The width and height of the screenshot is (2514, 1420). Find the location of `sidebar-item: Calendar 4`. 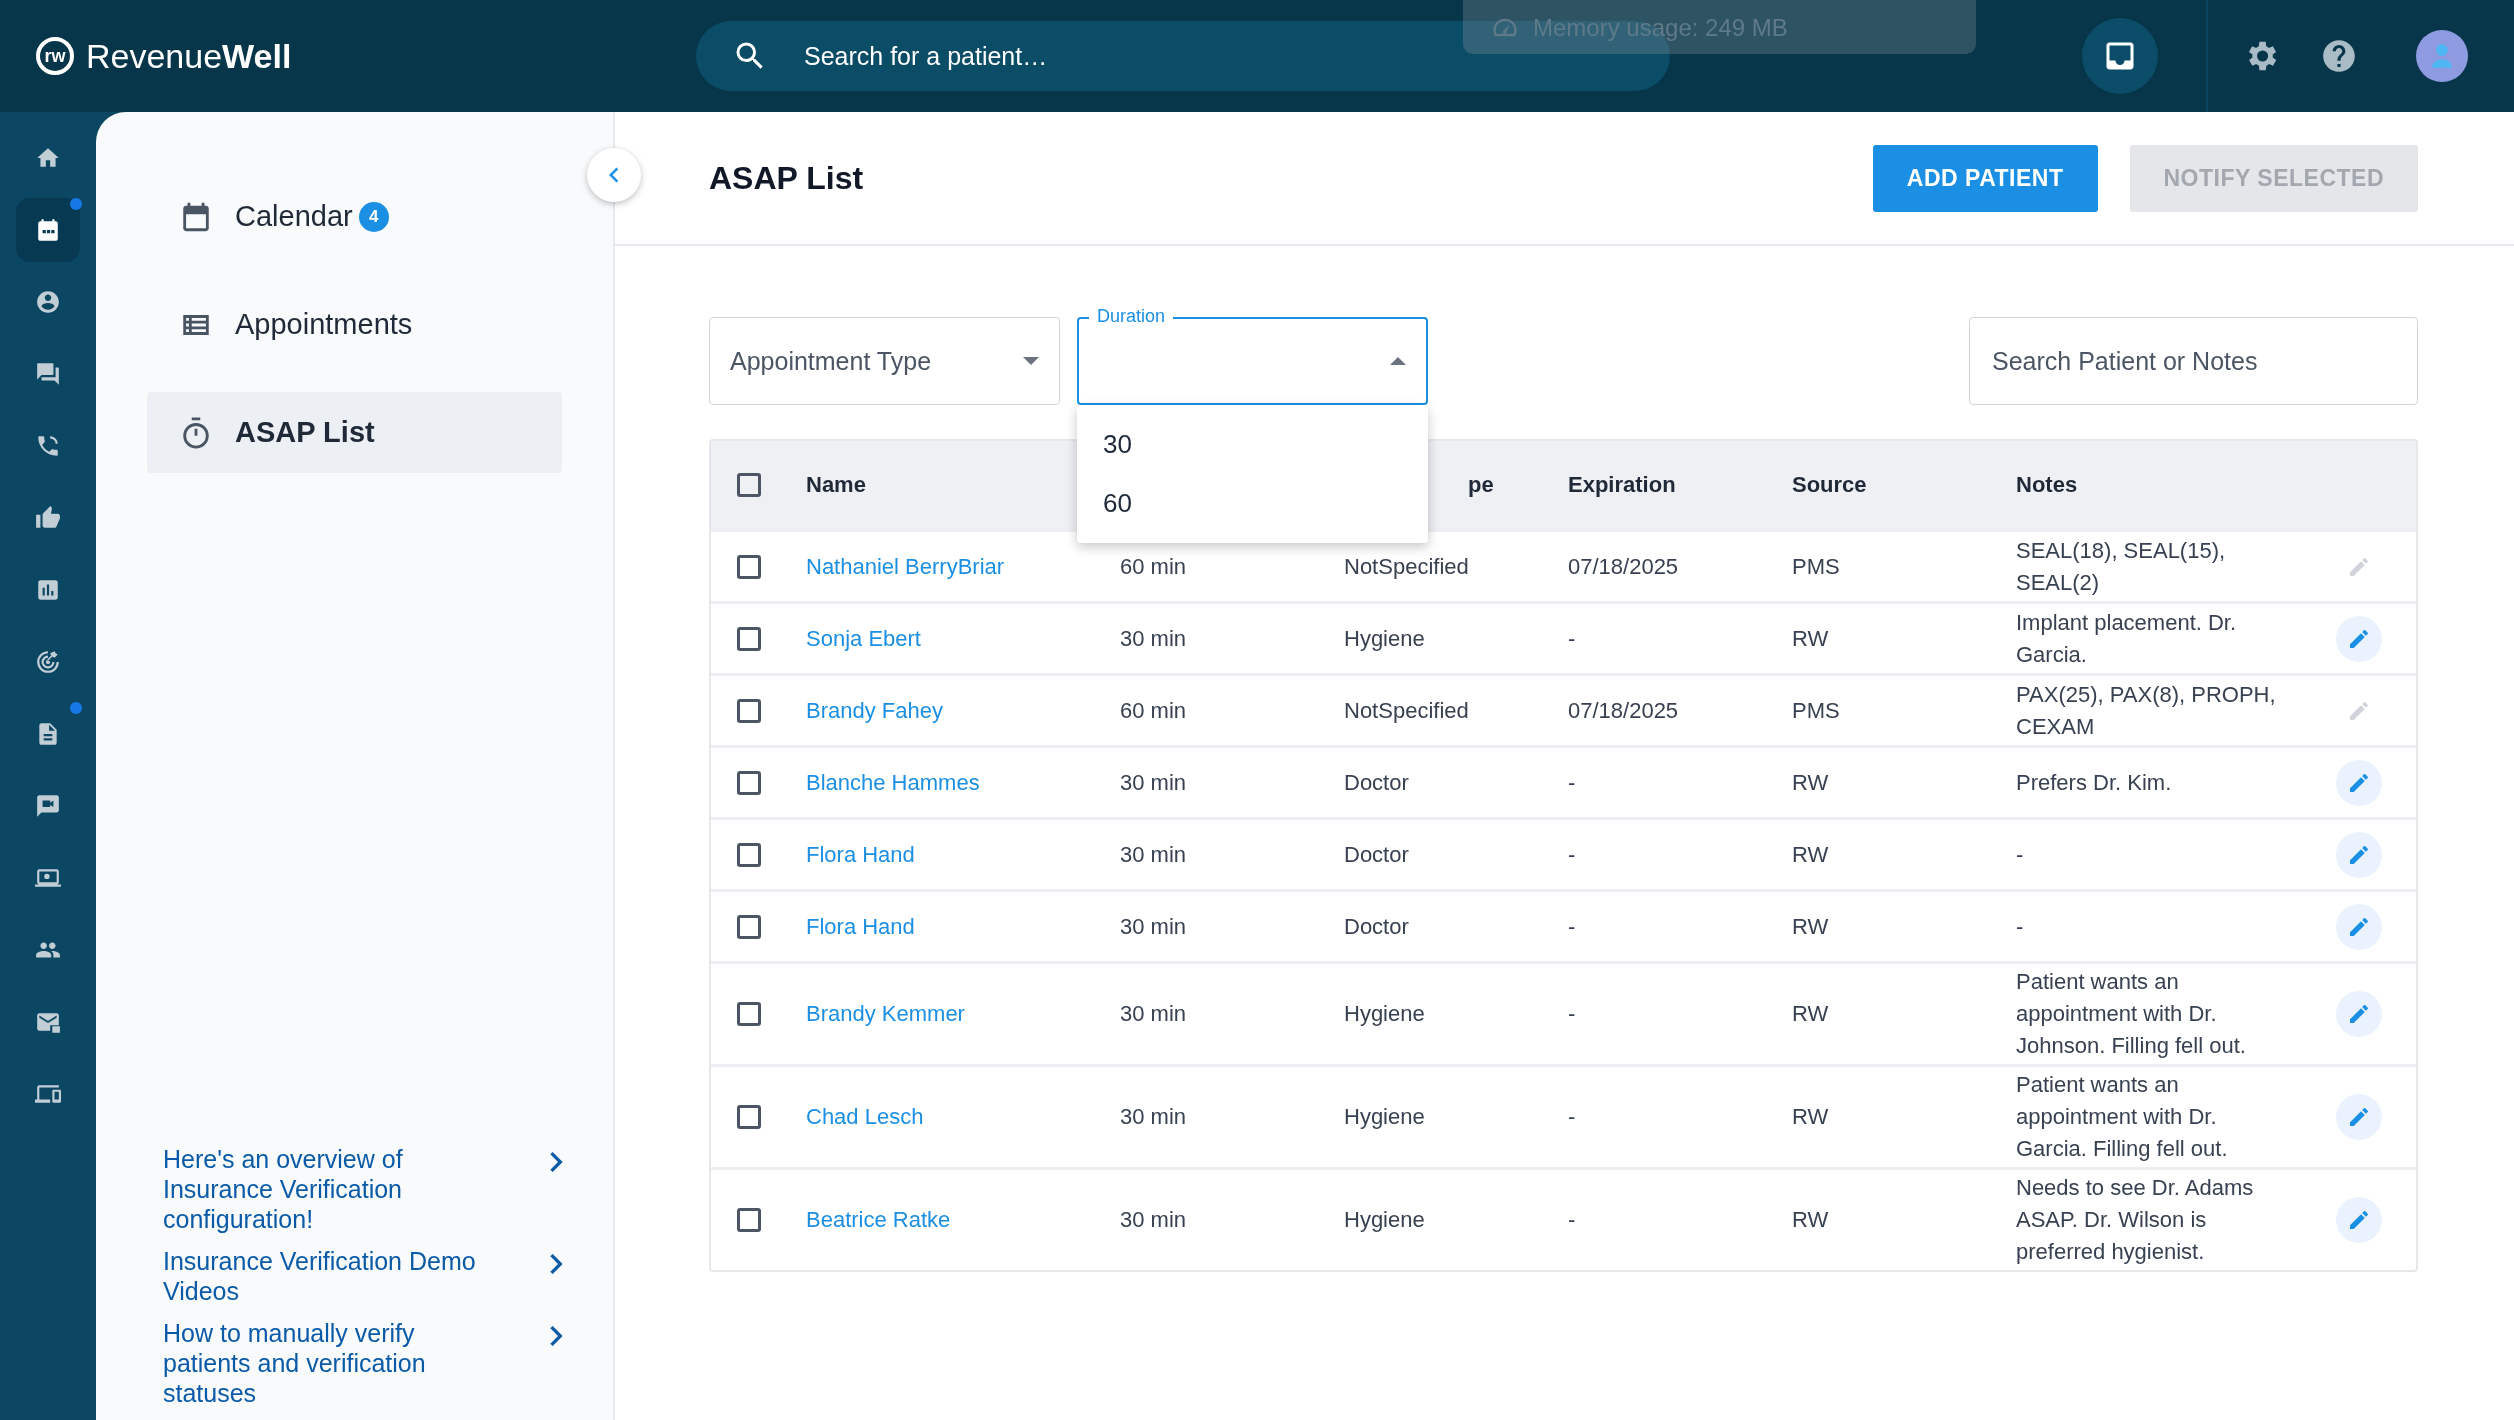

sidebar-item: Calendar 4 is located at coordinates (354, 216).